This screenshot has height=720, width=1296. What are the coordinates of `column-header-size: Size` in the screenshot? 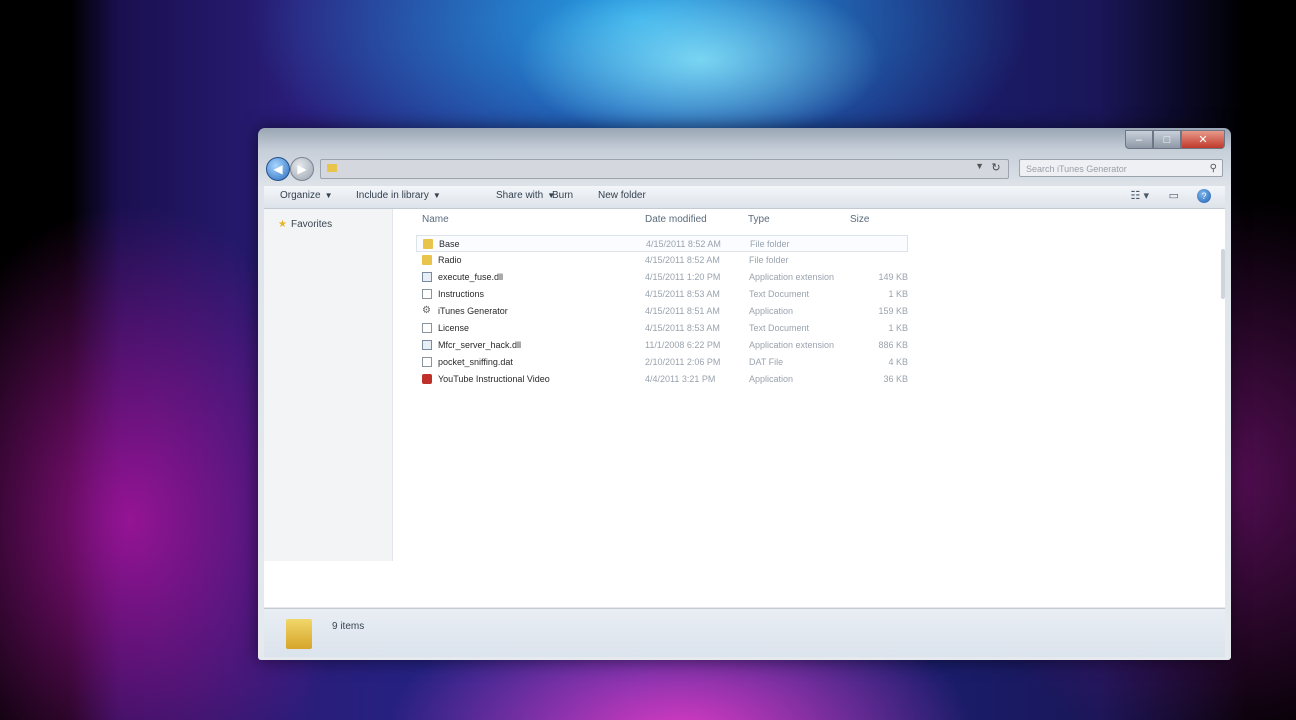 It's located at (859, 219).